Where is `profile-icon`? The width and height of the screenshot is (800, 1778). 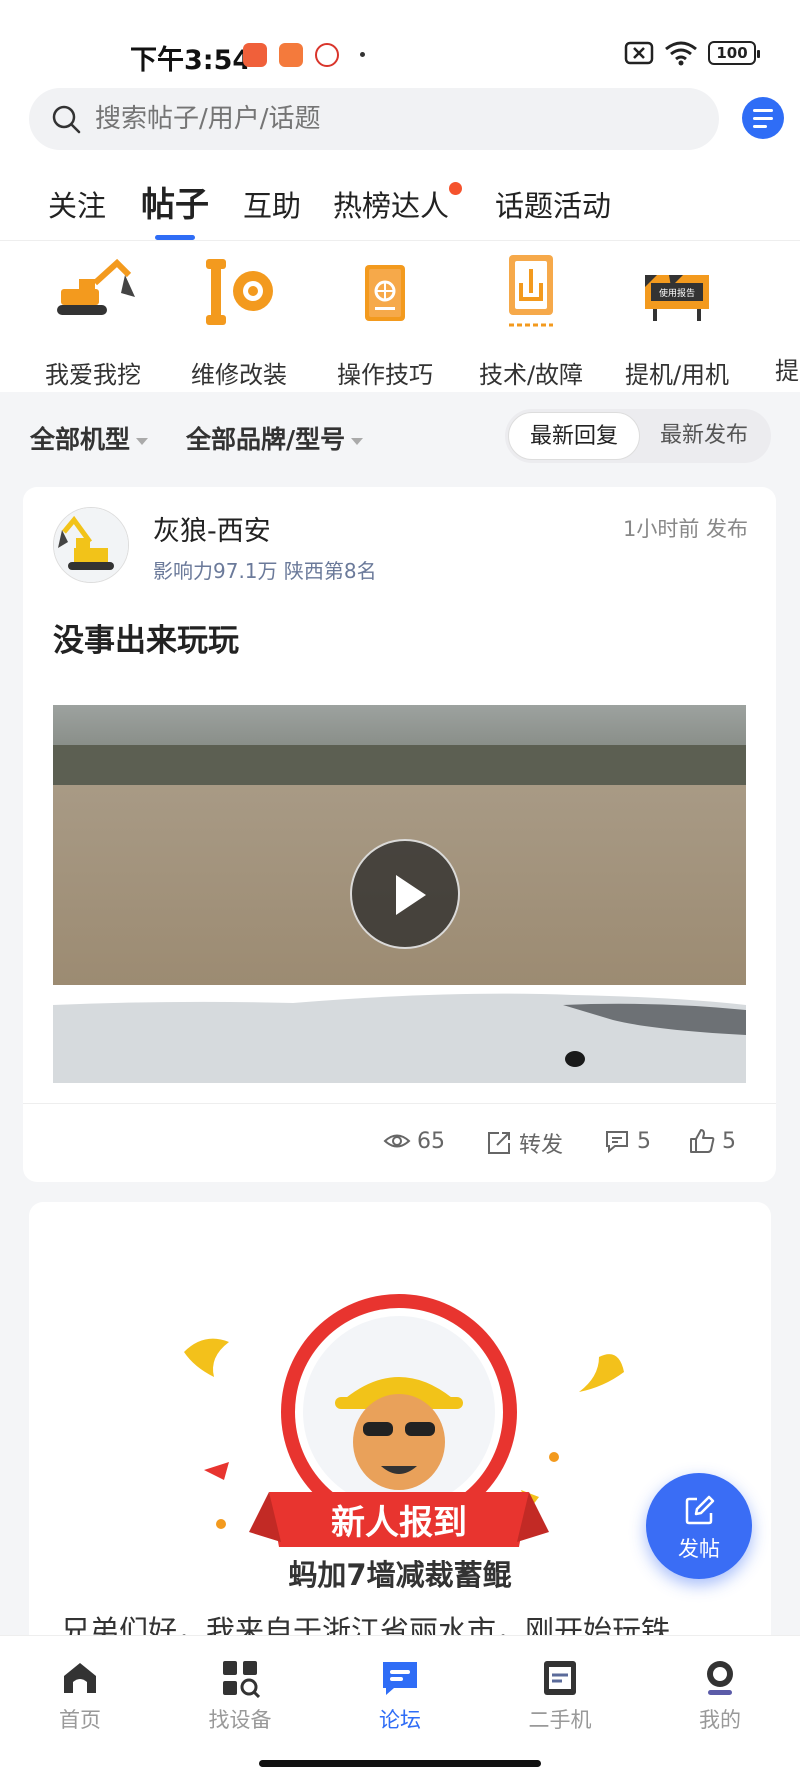 profile-icon is located at coordinates (720, 1678).